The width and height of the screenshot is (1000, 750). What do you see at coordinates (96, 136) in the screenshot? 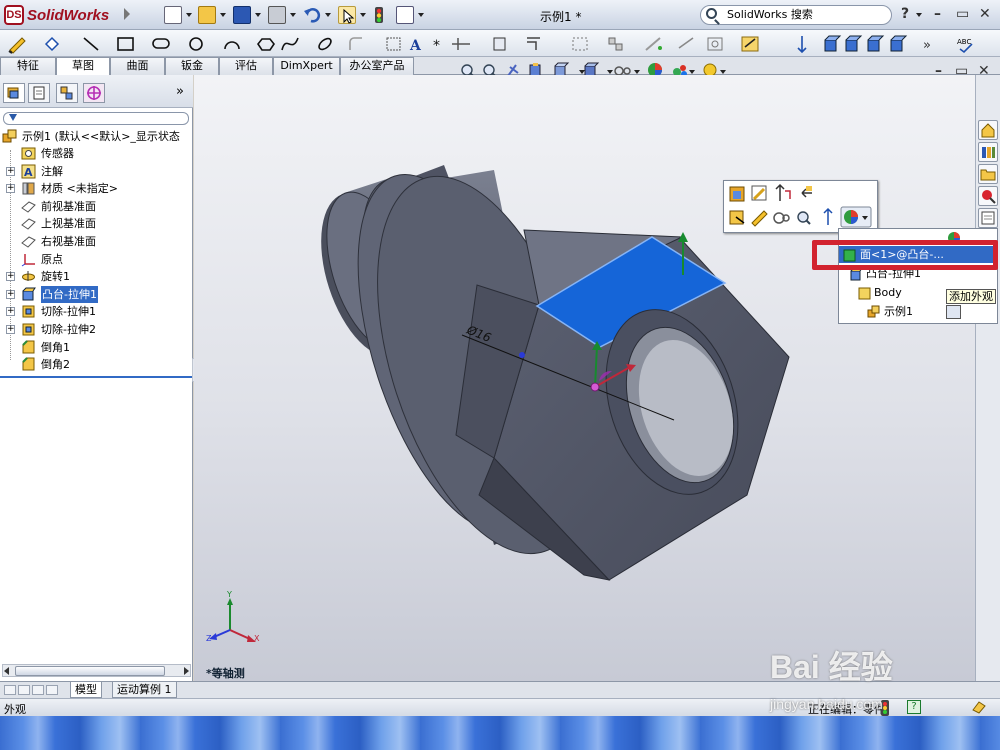
I see `tree-root: 示例1 (默认<<默认>_显示状态` at bounding box center [96, 136].